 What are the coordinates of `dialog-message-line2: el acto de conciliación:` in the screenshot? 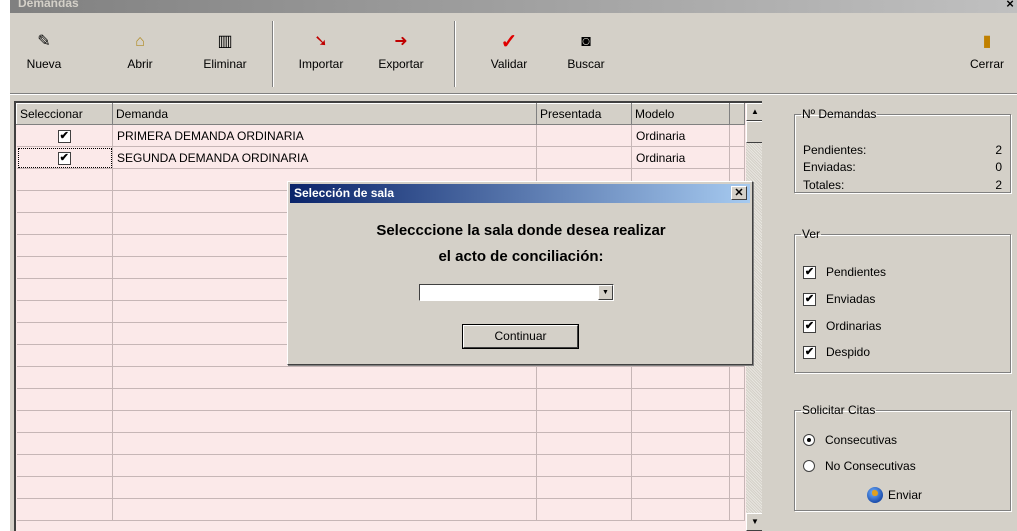 It's located at (521, 256).